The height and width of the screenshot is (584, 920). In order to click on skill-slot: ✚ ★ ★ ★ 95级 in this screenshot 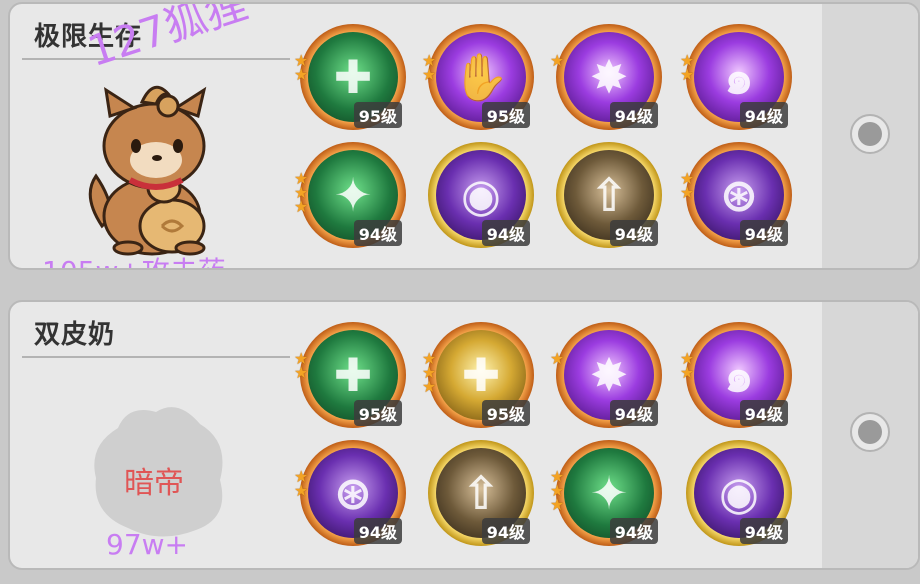, I will do `click(480, 377)`.